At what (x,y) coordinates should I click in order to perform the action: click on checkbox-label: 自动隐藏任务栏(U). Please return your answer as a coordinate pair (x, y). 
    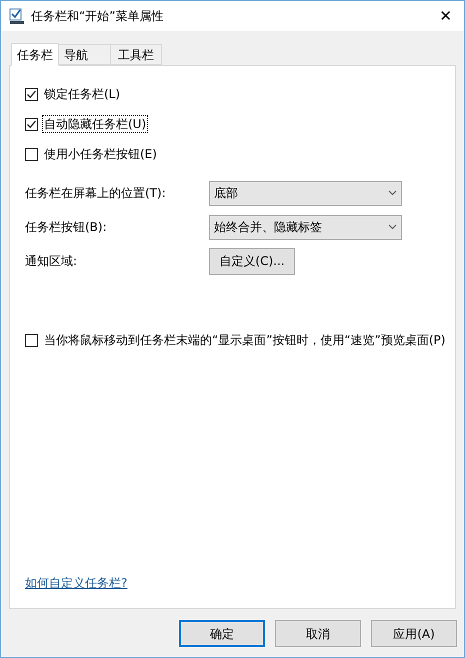
    Looking at the image, I should click on (95, 124).